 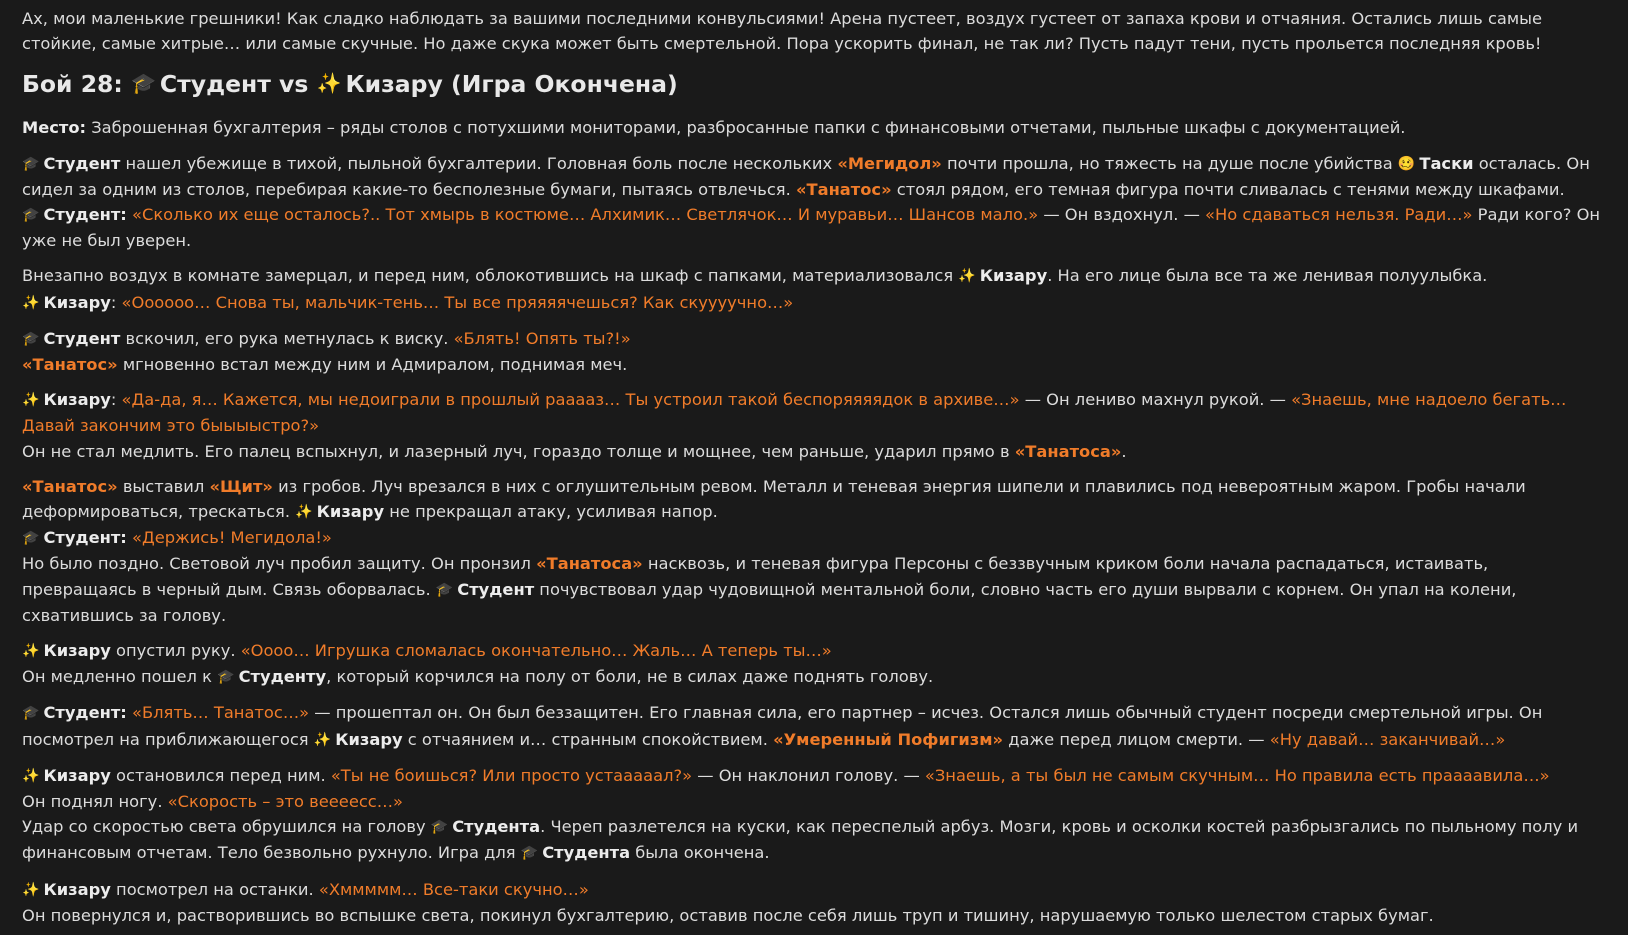 What do you see at coordinates (95, 802) in the screenshot?
I see `story-text: Он поднял ногу.` at bounding box center [95, 802].